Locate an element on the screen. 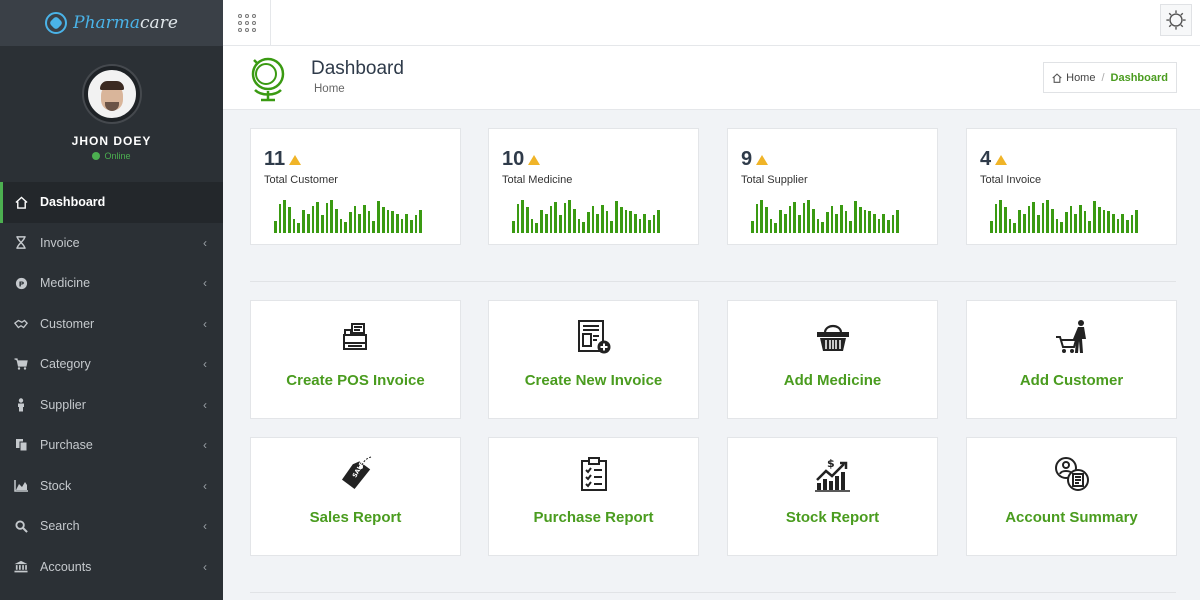 This screenshot has width=1200, height=600. user-profile: JHON DOEY Online is located at coordinates (111, 114).